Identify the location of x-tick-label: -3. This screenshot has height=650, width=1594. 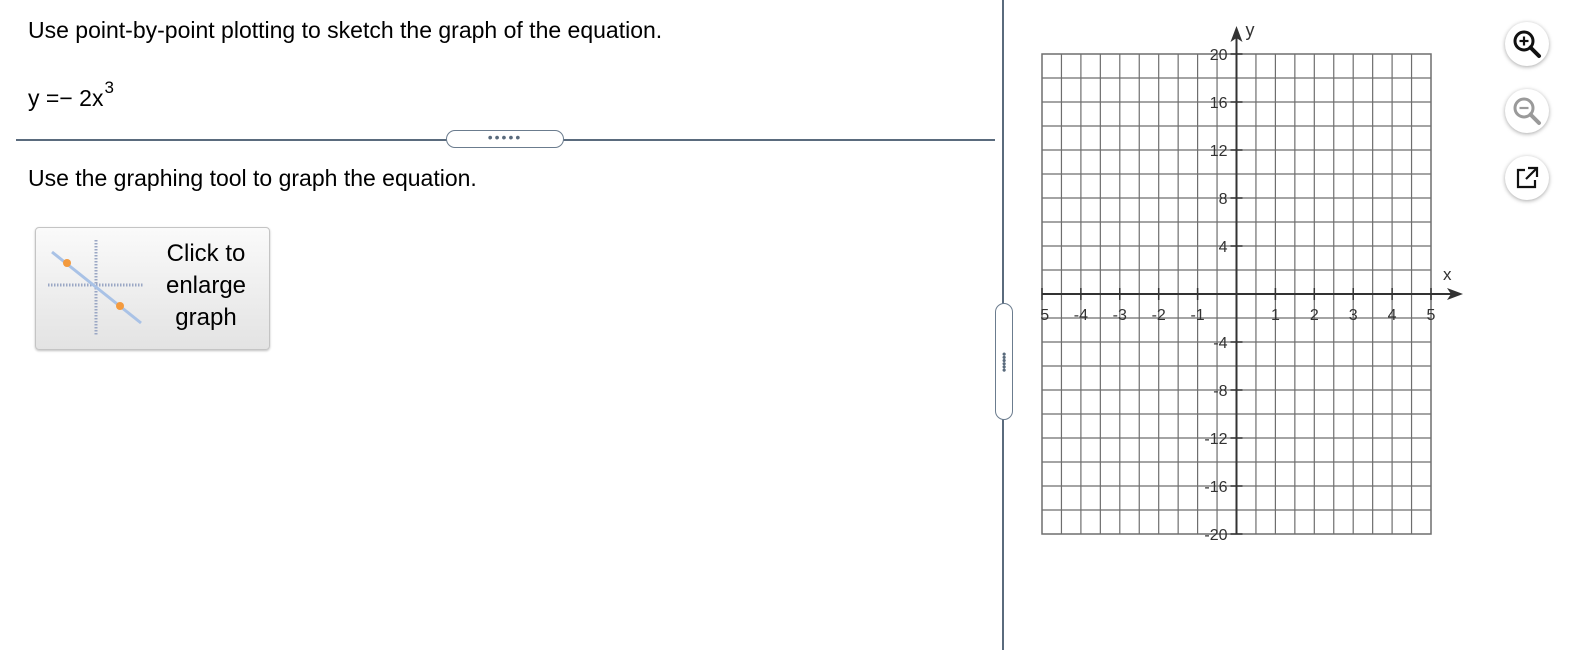
(1120, 315).